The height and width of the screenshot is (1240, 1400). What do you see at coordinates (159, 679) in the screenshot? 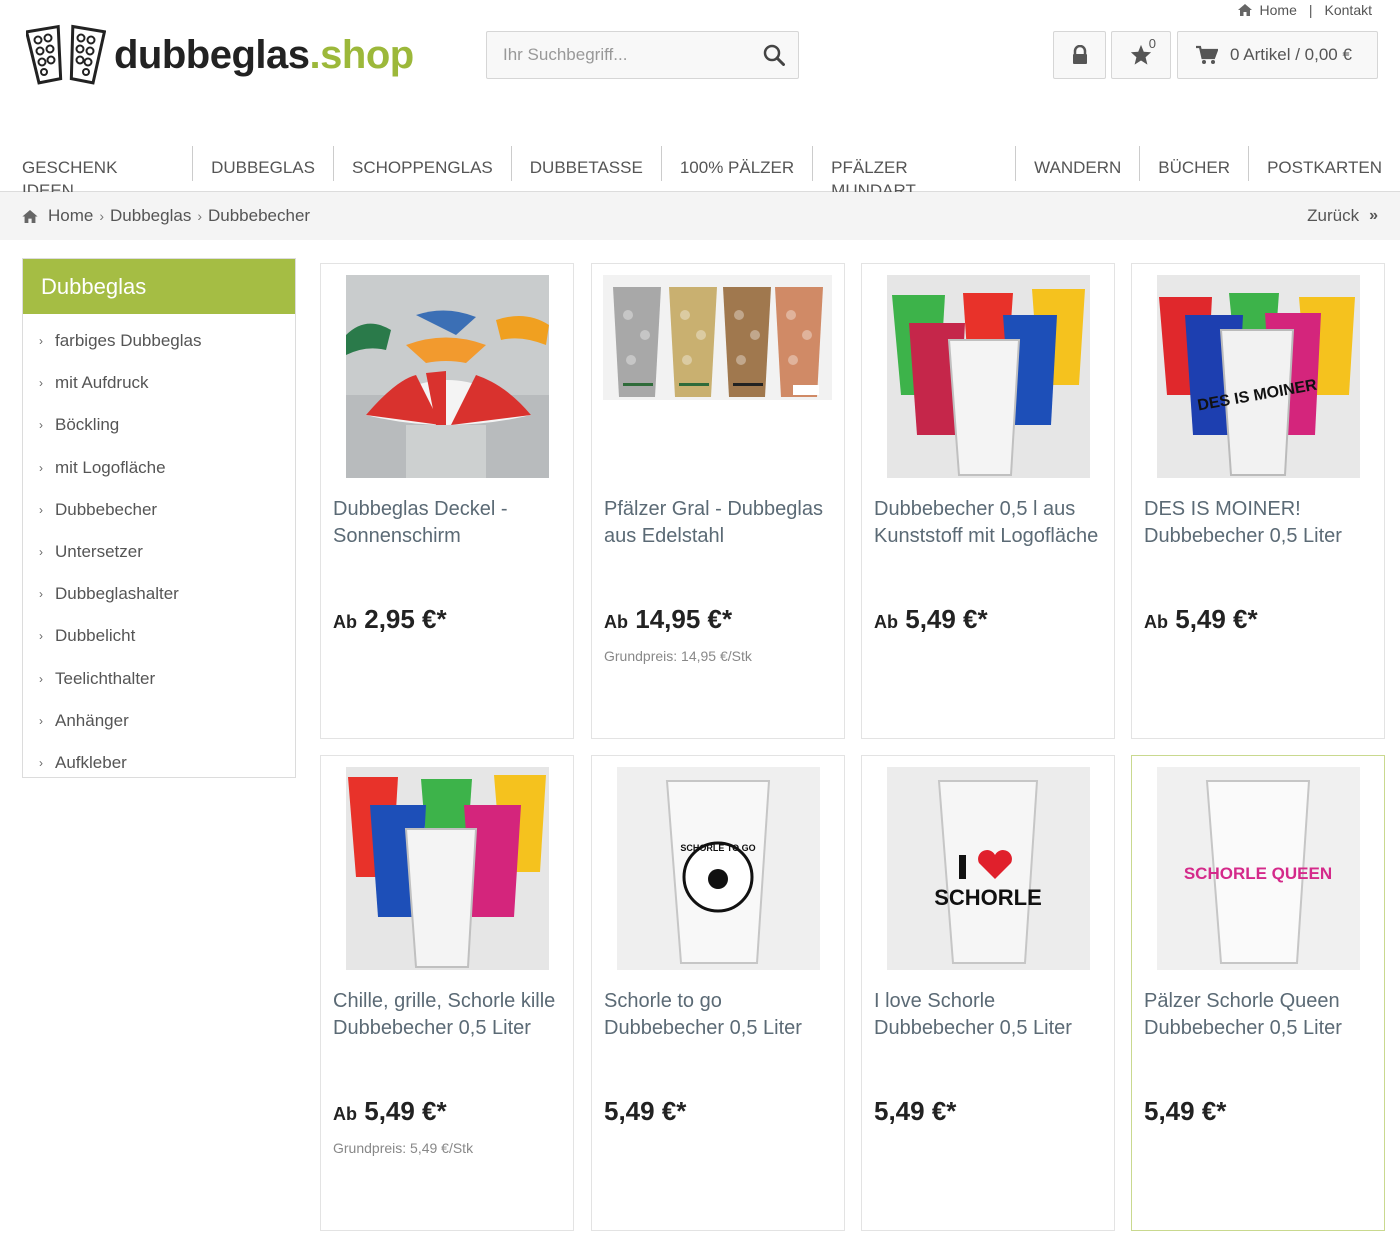
I see `sidebar-item-teelichthalter: › Teelichthalter` at bounding box center [159, 679].